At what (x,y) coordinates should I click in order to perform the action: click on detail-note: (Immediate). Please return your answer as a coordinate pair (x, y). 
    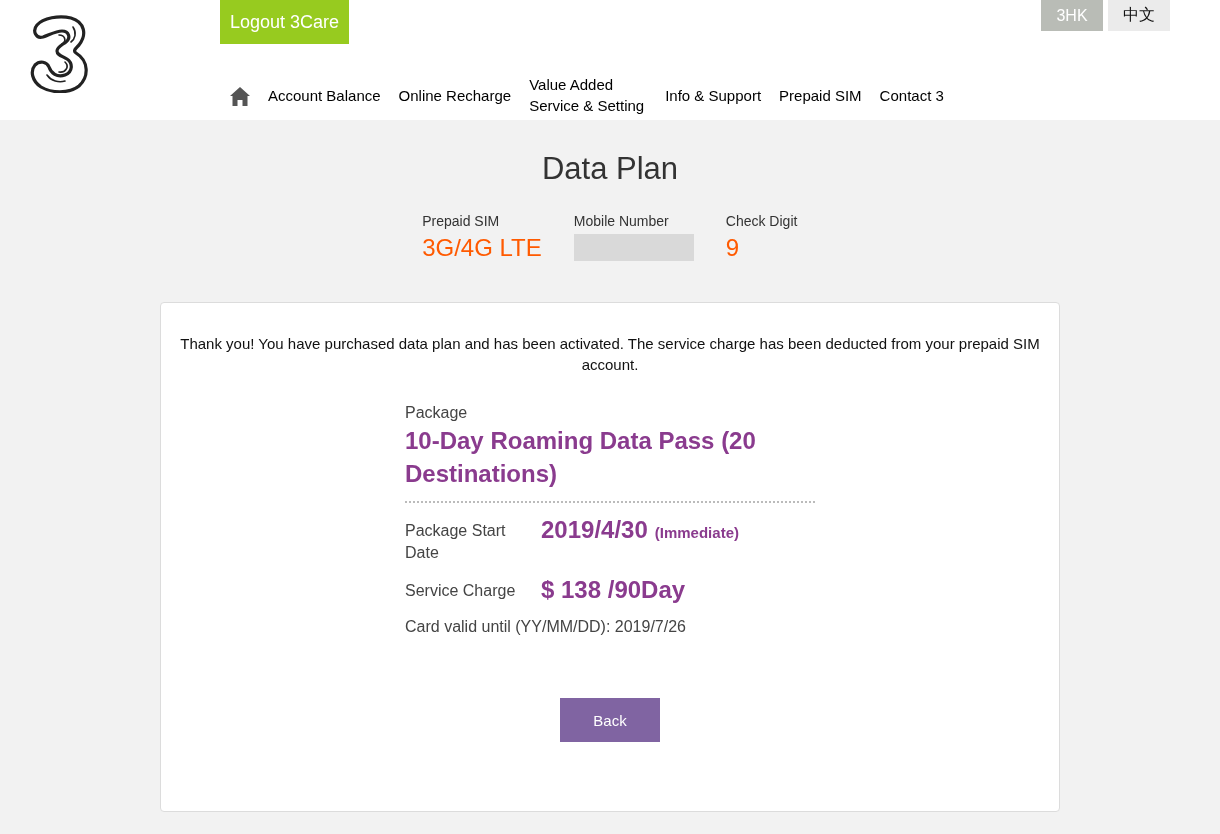
    Looking at the image, I should click on (696, 532).